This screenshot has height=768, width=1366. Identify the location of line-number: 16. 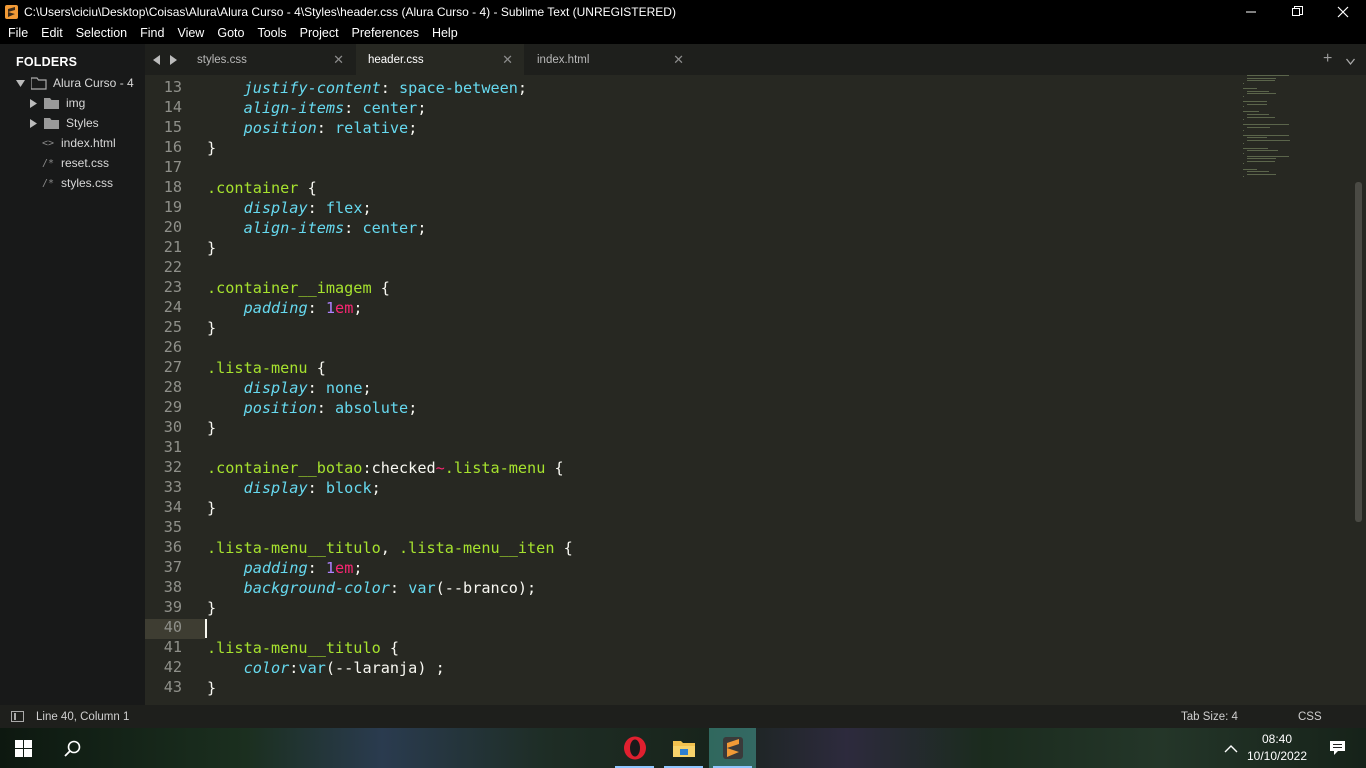
(172, 147).